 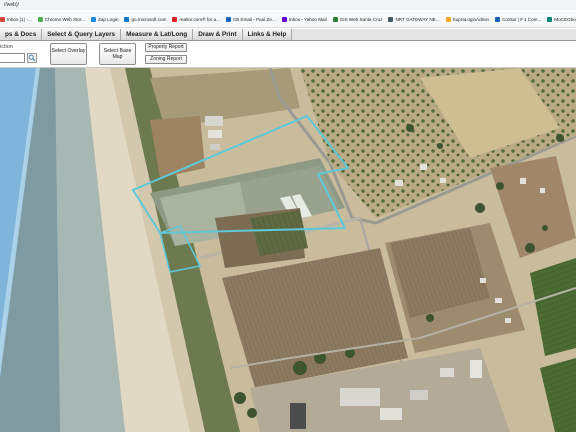 What do you see at coordinates (6, 47) in the screenshot?
I see `jurisdiction-label: iction` at bounding box center [6, 47].